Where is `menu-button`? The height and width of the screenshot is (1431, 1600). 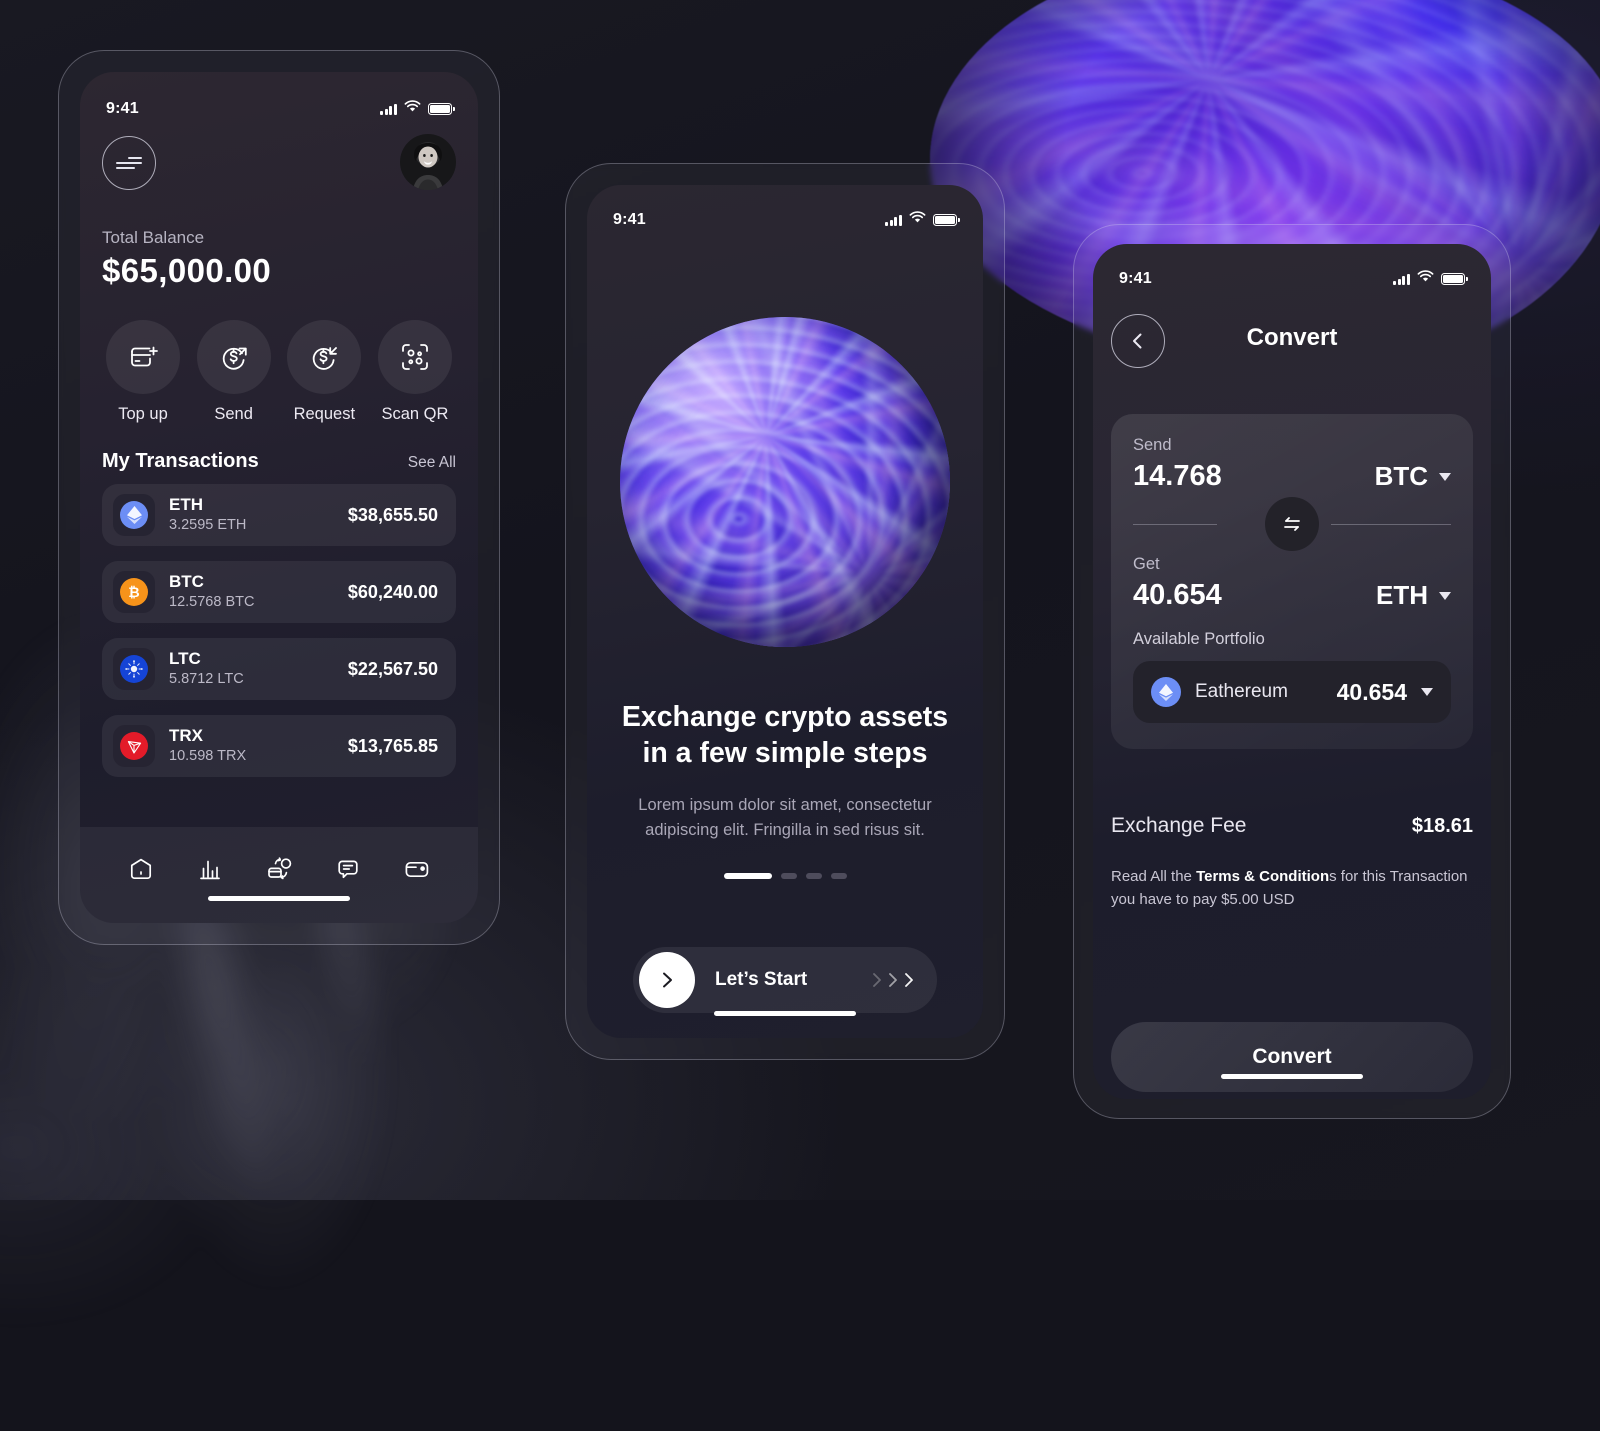
menu-button is located at coordinates (129, 163).